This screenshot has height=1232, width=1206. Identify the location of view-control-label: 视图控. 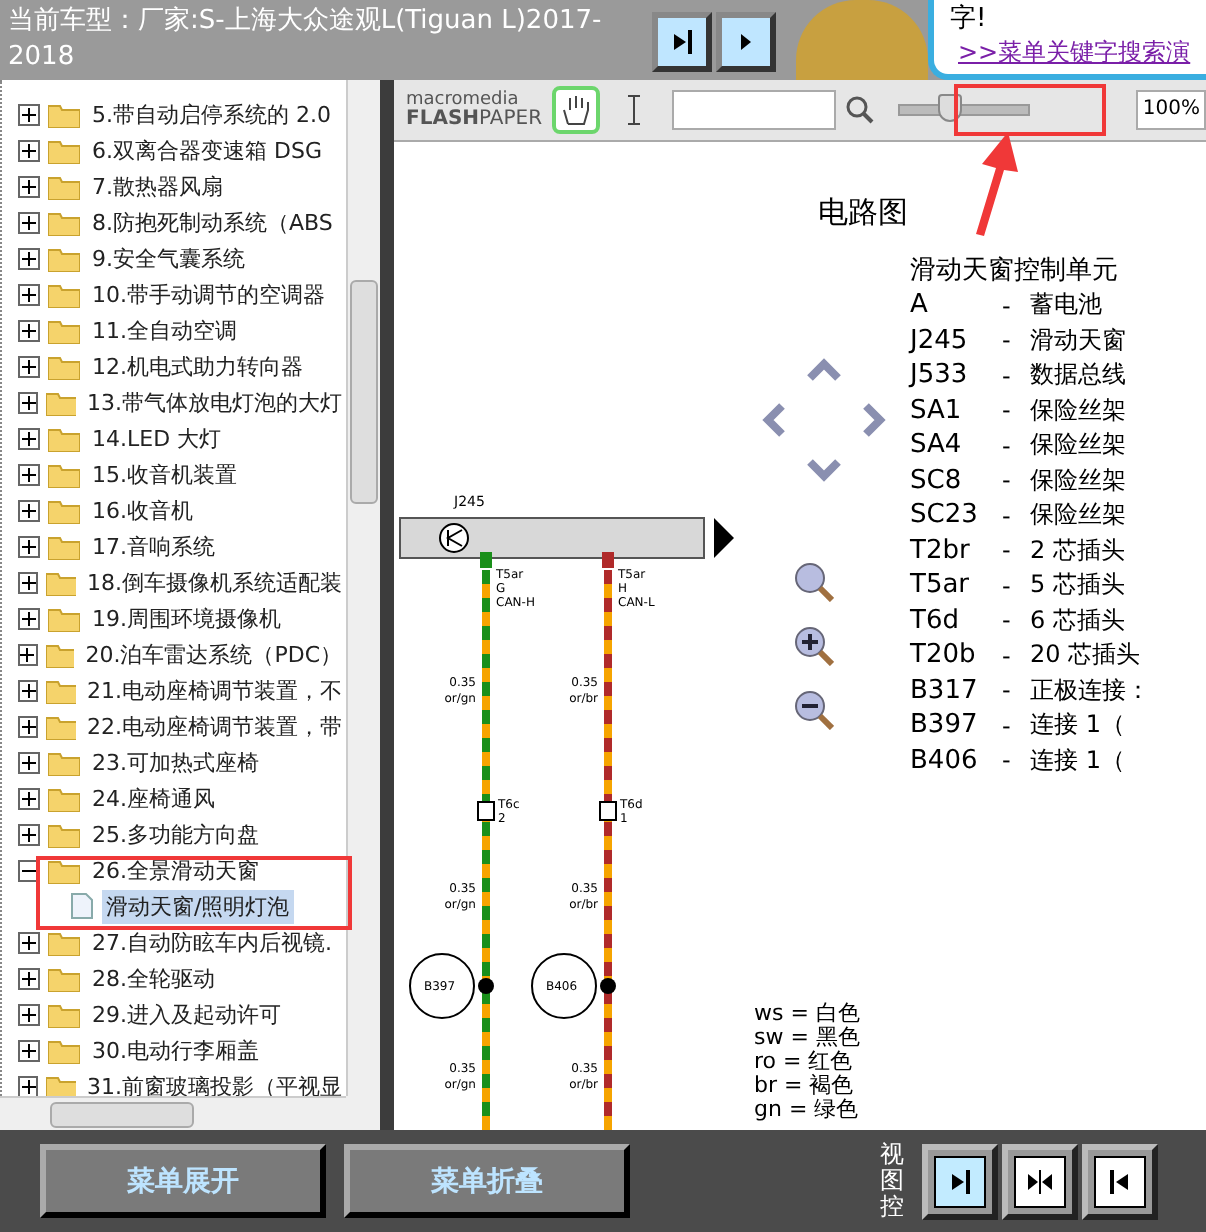
(892, 1181).